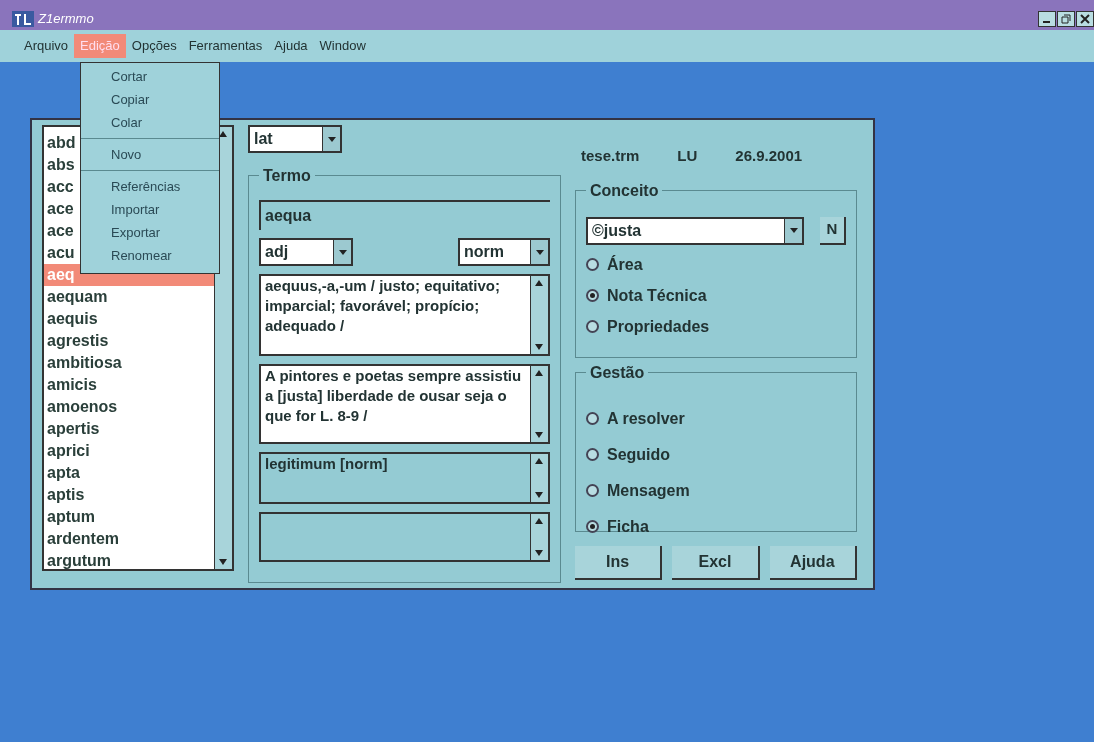  Describe the element at coordinates (129, 561) in the screenshot. I see `list-item: argutum` at that location.